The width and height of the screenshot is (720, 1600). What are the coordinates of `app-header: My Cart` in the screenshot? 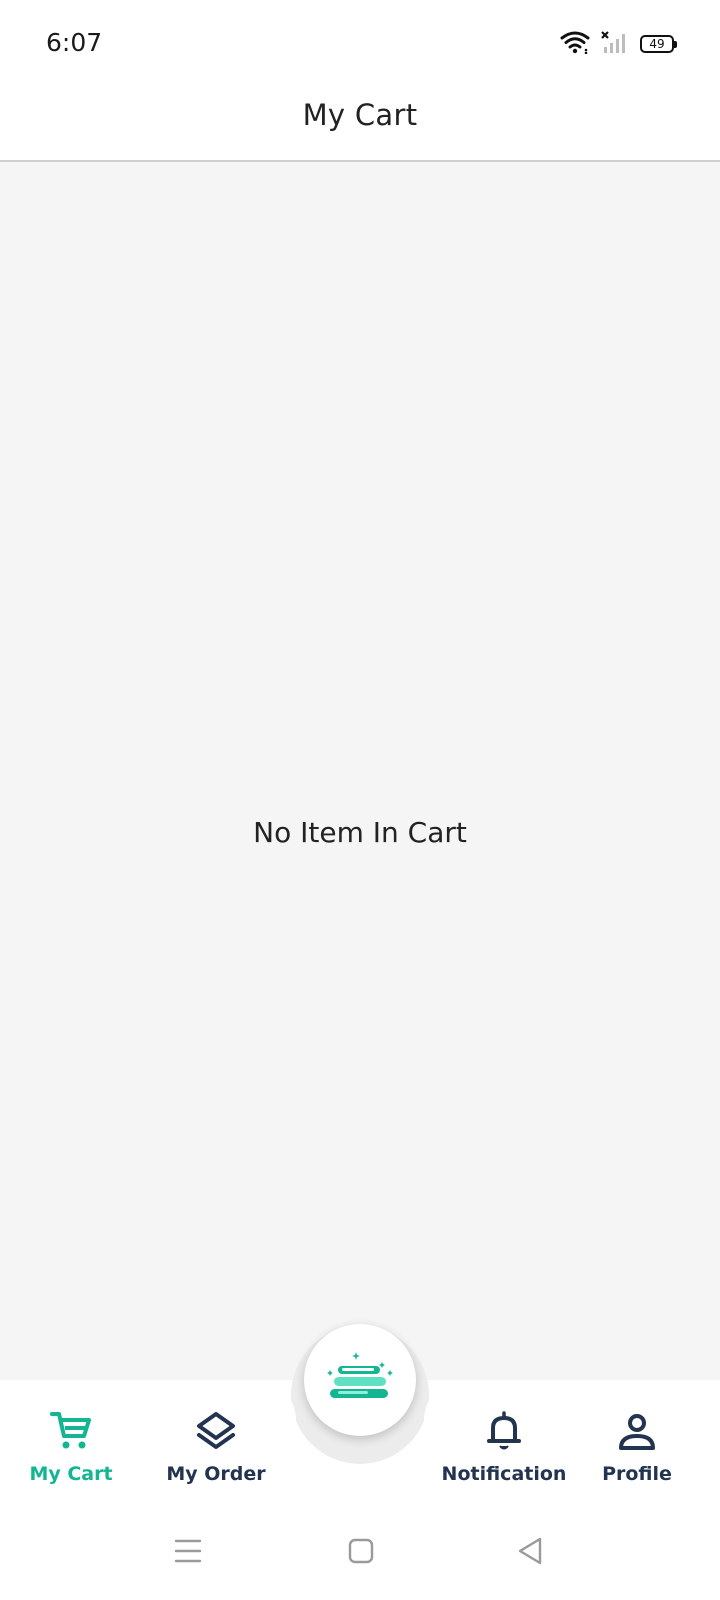 It's located at (360, 123).